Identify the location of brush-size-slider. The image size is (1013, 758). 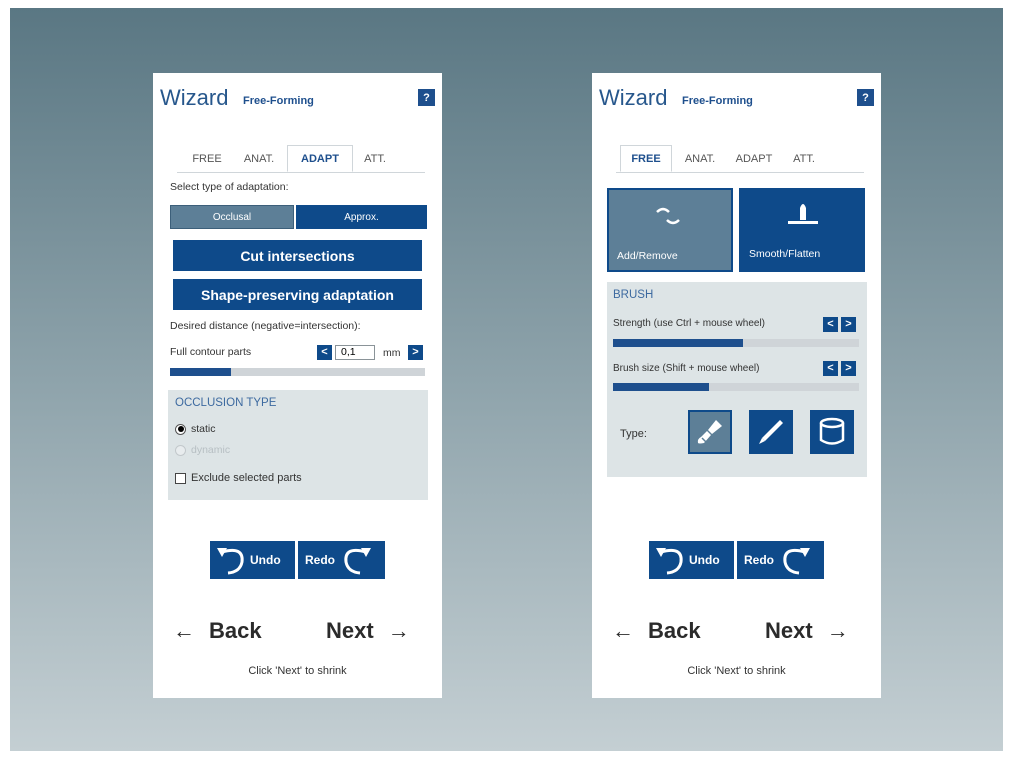
(736, 387).